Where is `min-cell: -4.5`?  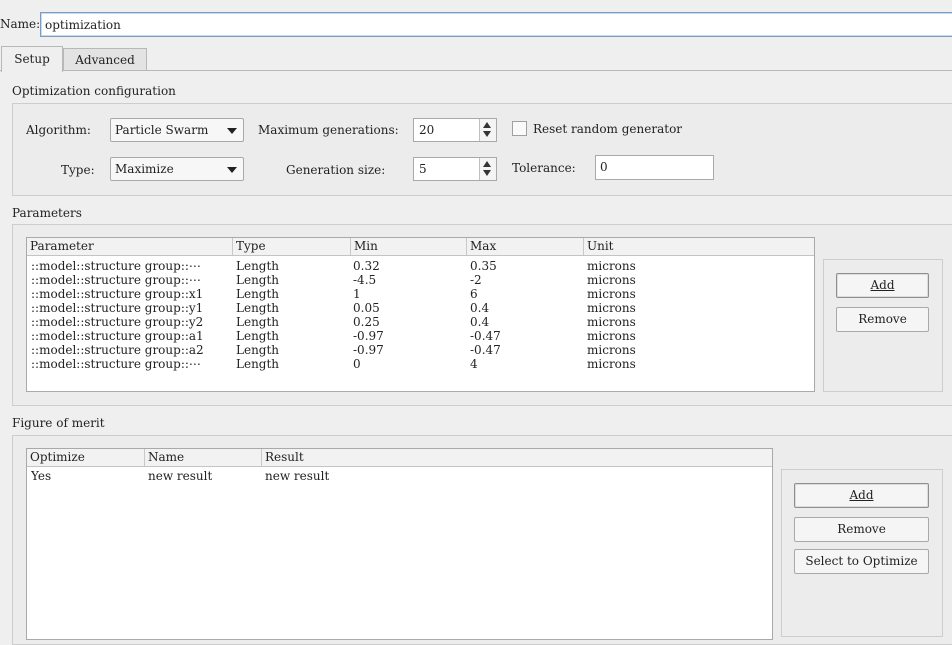
min-cell: -4.5 is located at coordinates (365, 280).